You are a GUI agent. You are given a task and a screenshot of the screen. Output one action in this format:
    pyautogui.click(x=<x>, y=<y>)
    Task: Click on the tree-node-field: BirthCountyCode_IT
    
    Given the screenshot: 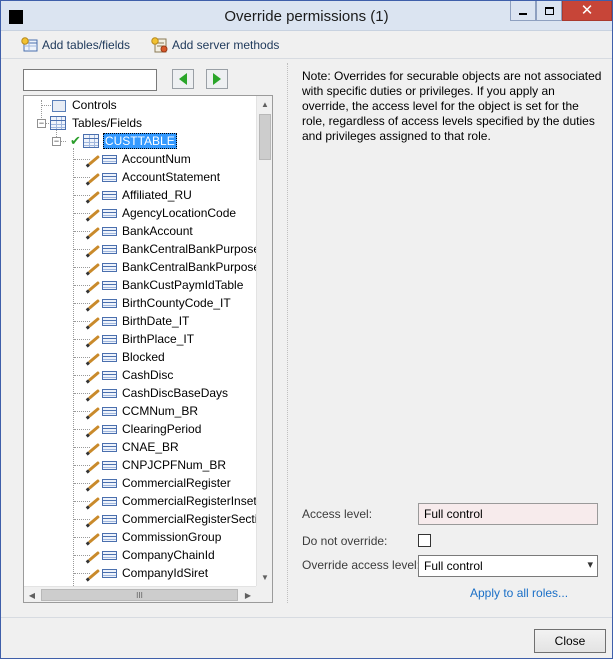 What is the action you would take?
    pyautogui.click(x=160, y=303)
    